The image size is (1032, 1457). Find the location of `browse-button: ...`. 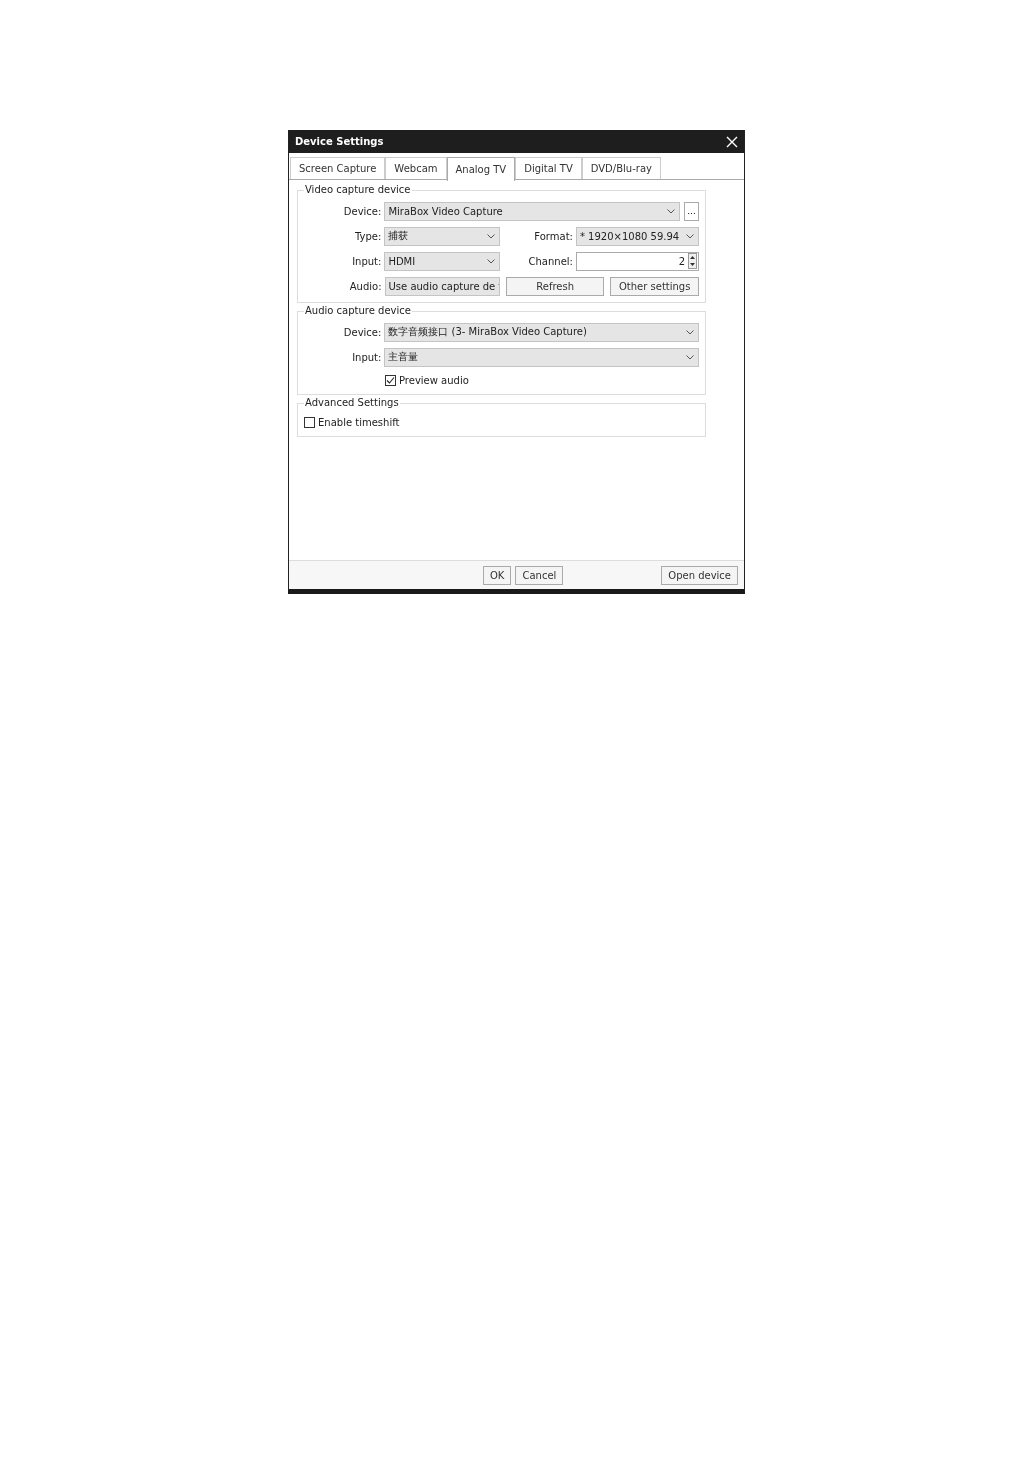

browse-button: ... is located at coordinates (691, 211).